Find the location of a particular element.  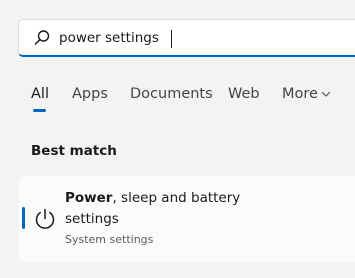

tab-documents: Documents is located at coordinates (171, 94).